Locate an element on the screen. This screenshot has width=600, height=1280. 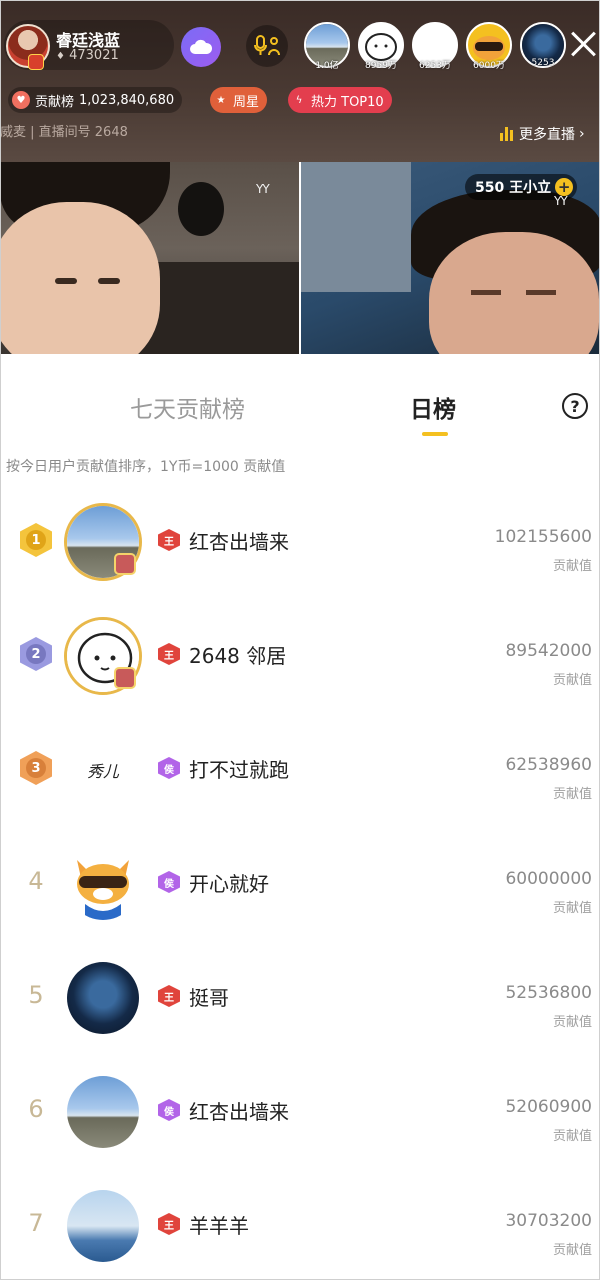
close-icon is located at coordinates (584, 44).